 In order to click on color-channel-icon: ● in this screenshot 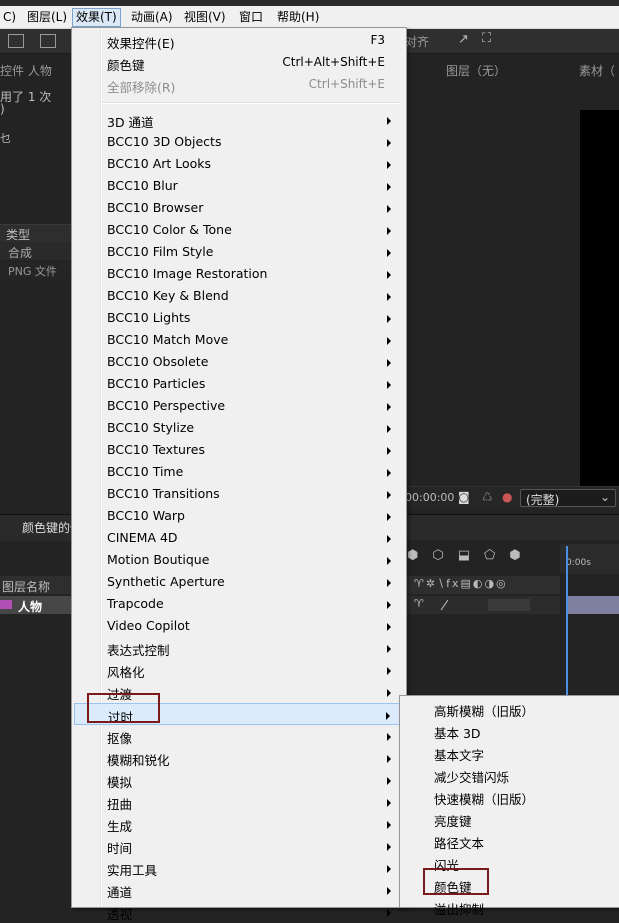, I will do `click(507, 497)`.